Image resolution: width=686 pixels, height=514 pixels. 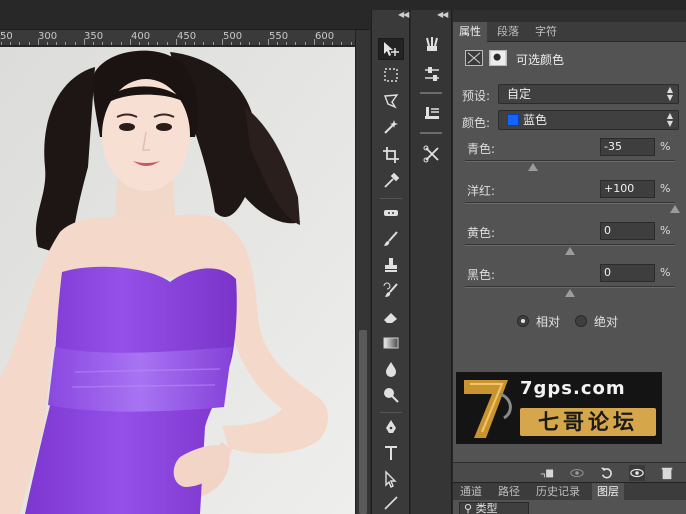 I want to click on slider-label: 黄色:, so click(x=481, y=233).